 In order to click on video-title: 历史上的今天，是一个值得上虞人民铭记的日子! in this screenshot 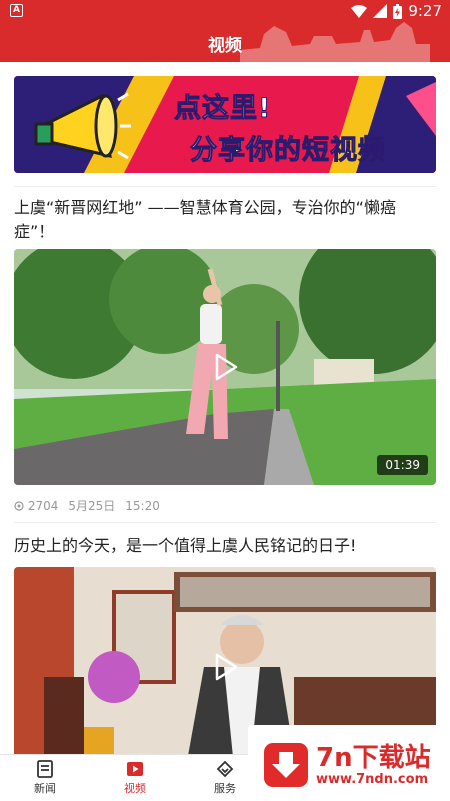, I will do `click(225, 546)`.